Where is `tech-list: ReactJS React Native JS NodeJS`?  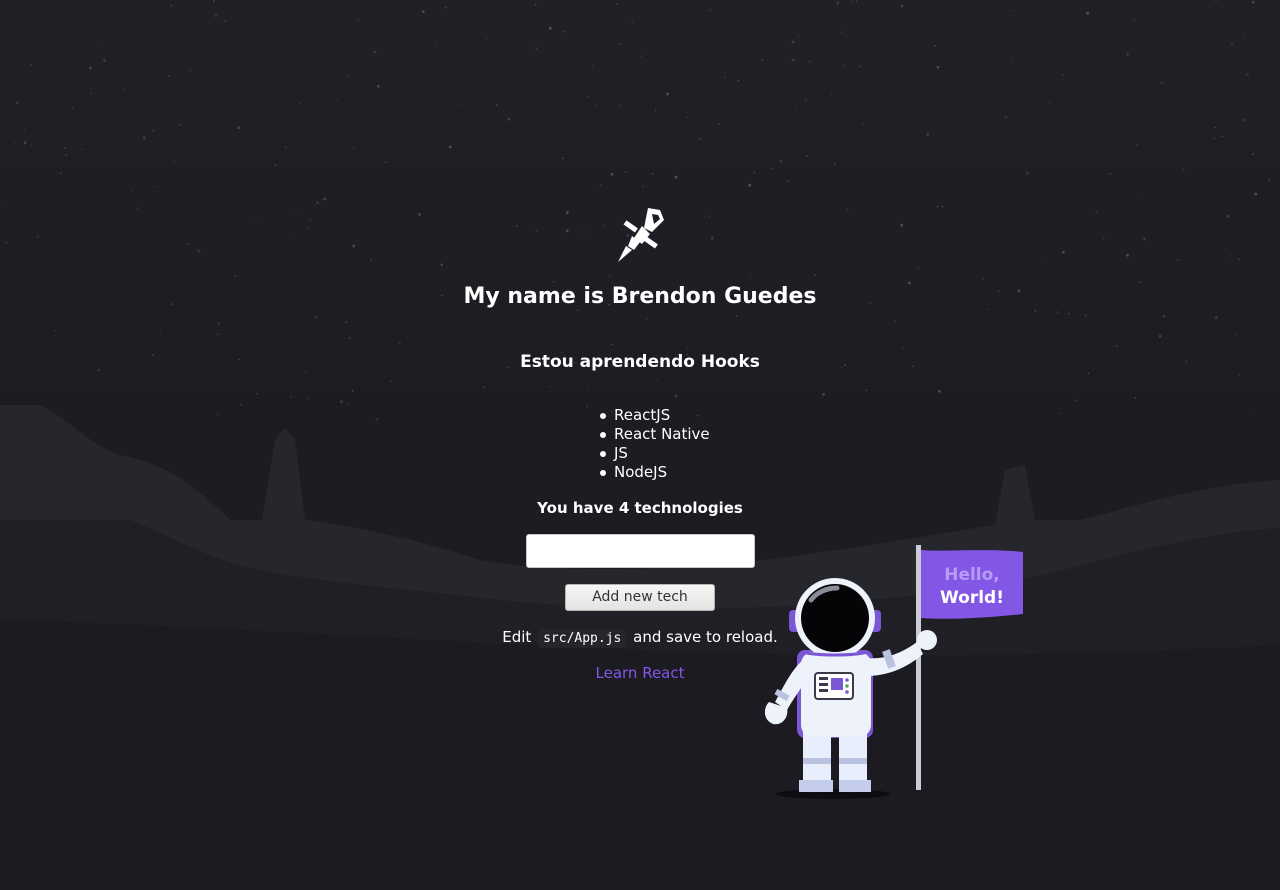 tech-list: ReactJS React Native JS NodeJS is located at coordinates (655, 444).